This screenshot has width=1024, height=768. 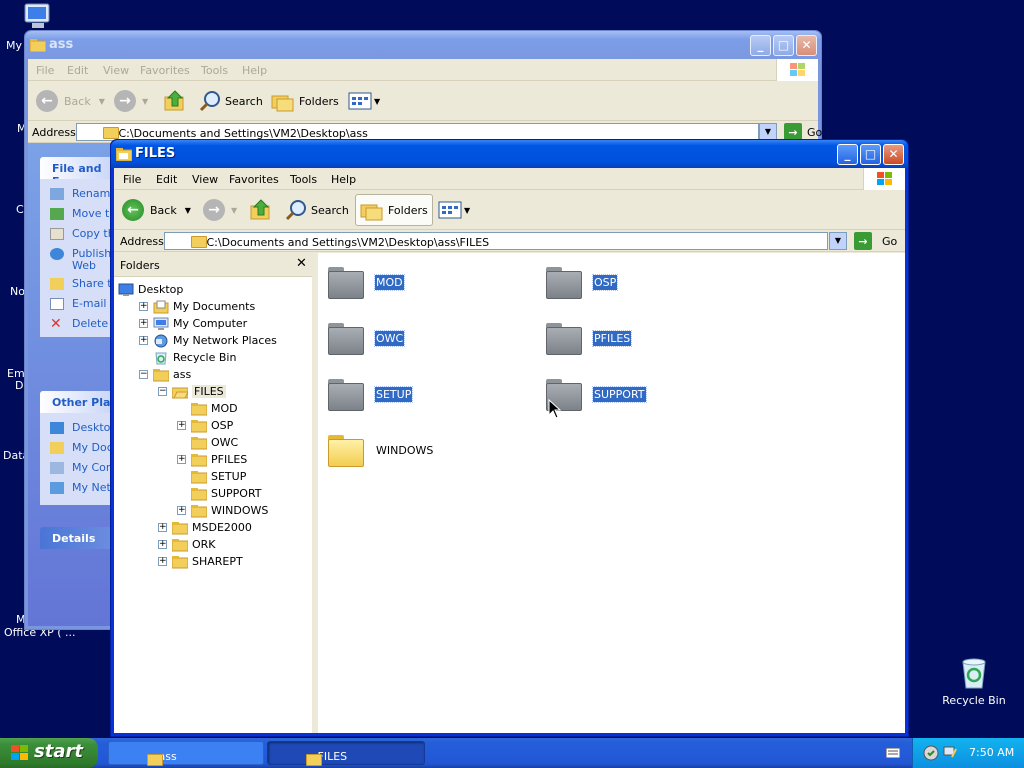 What do you see at coordinates (83, 467) in the screenshot?
I see `place-link-my-computer: My Com` at bounding box center [83, 467].